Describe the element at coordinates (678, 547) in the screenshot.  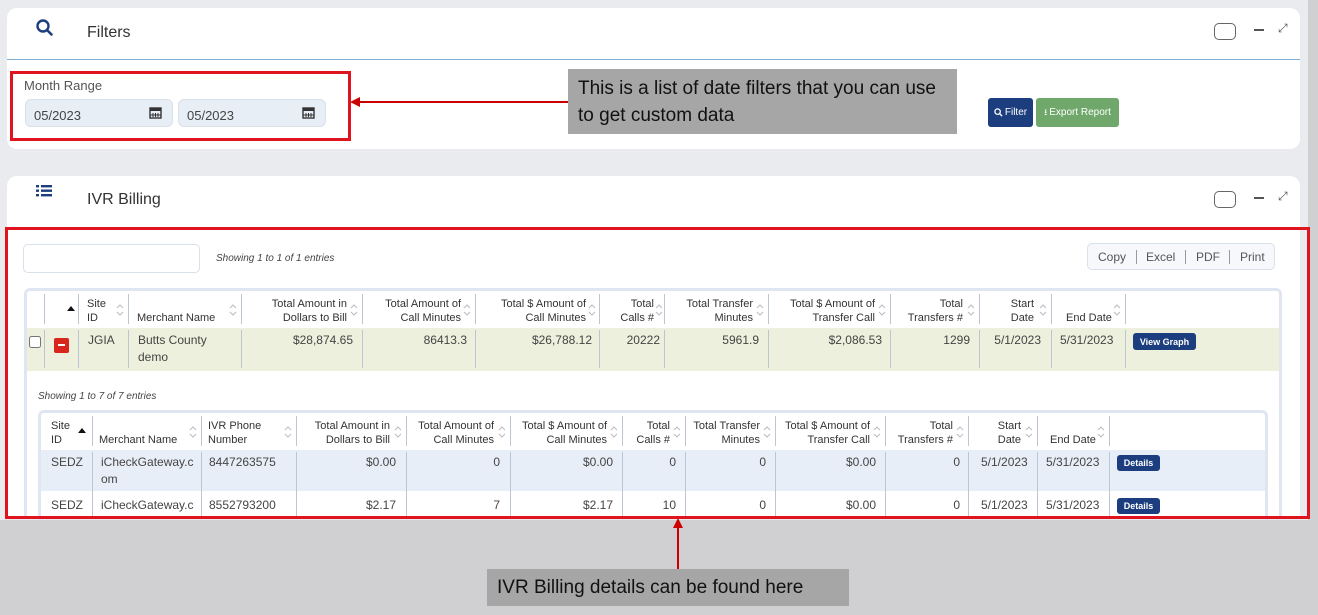
I see `billing-arrow-line` at that location.